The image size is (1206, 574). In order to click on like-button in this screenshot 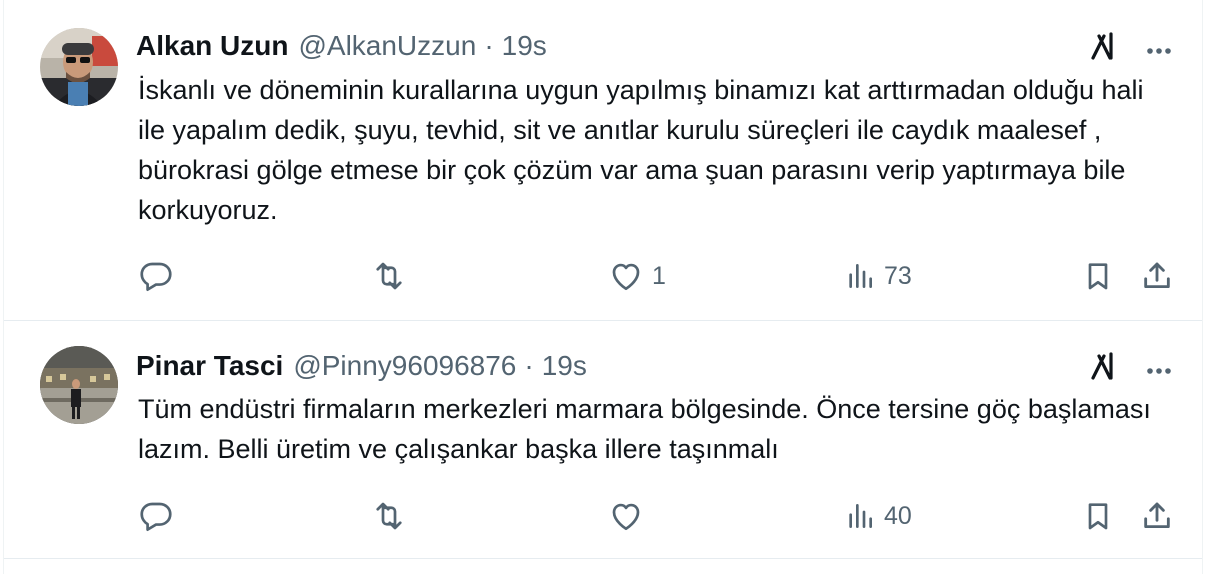, I will do `click(630, 516)`.